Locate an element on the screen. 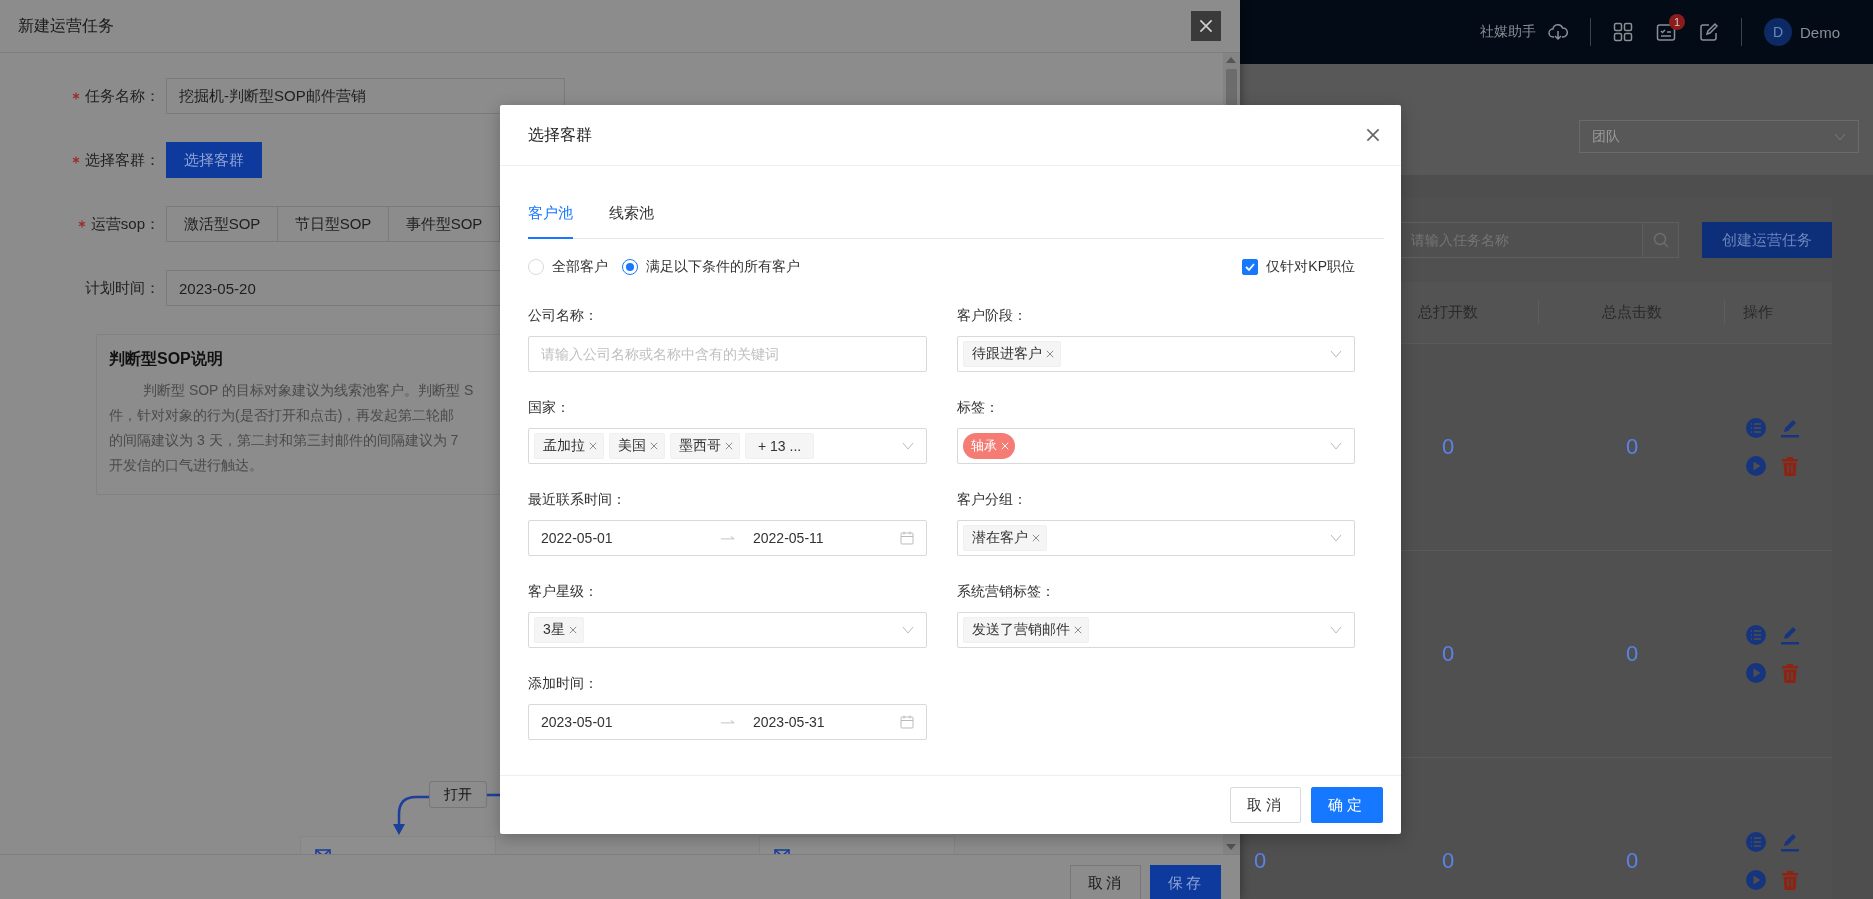 This screenshot has width=1873, height=899. segment-button: 节日型SOP is located at coordinates (333, 224).